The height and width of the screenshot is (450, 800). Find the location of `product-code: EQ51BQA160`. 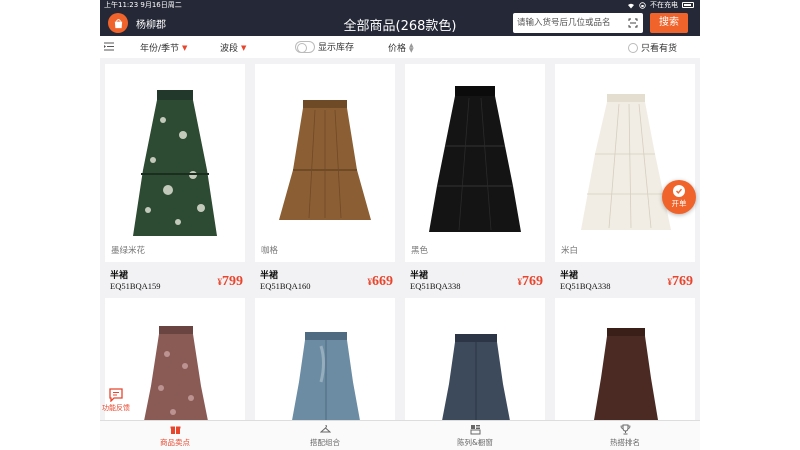

product-code: EQ51BQA160 is located at coordinates (285, 286).